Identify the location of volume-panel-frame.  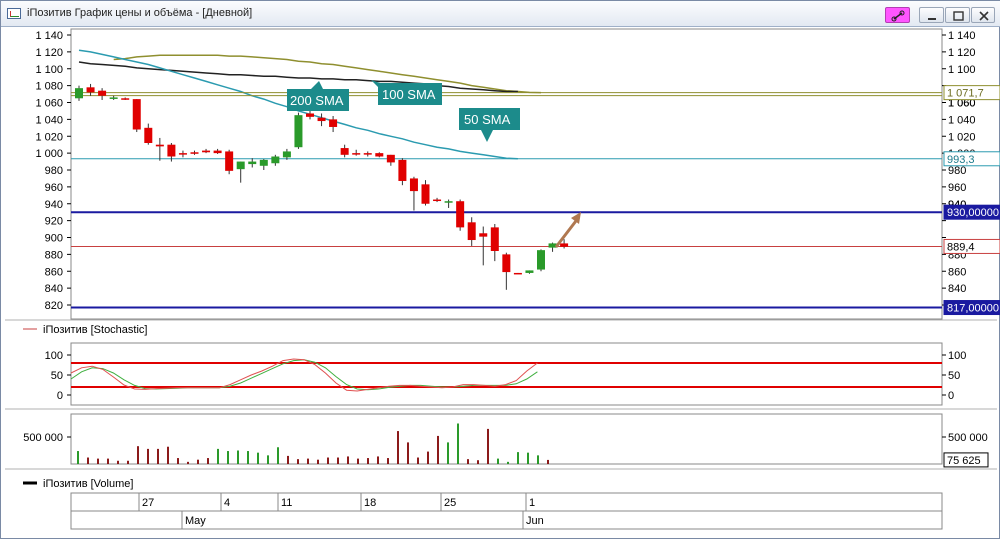
(506, 439).